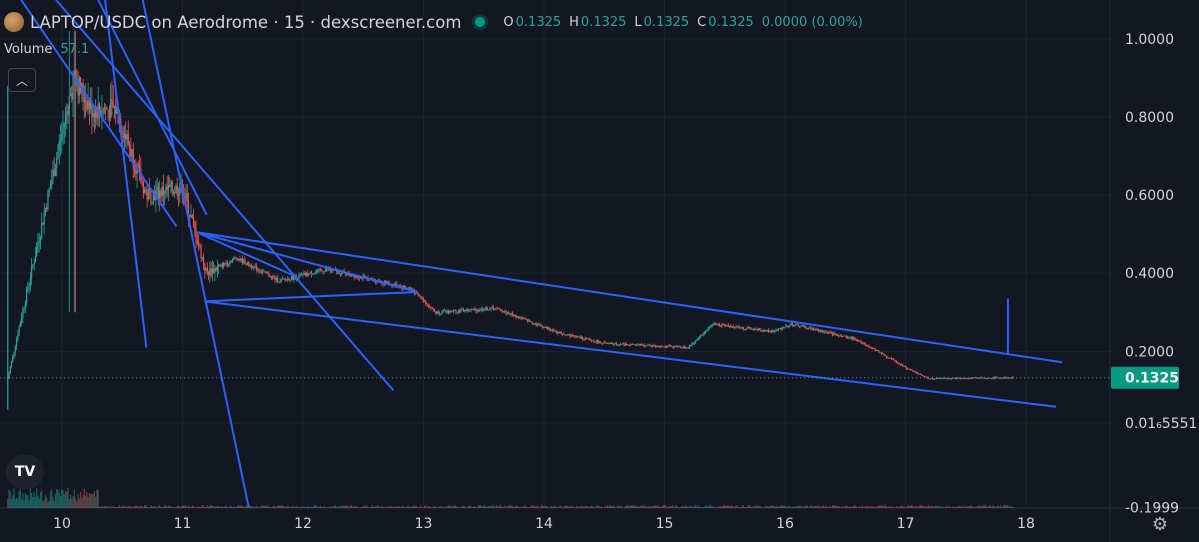 This screenshot has width=1199, height=542. What do you see at coordinates (25, 472) in the screenshot?
I see `tradingview-logo-icon: TV` at bounding box center [25, 472].